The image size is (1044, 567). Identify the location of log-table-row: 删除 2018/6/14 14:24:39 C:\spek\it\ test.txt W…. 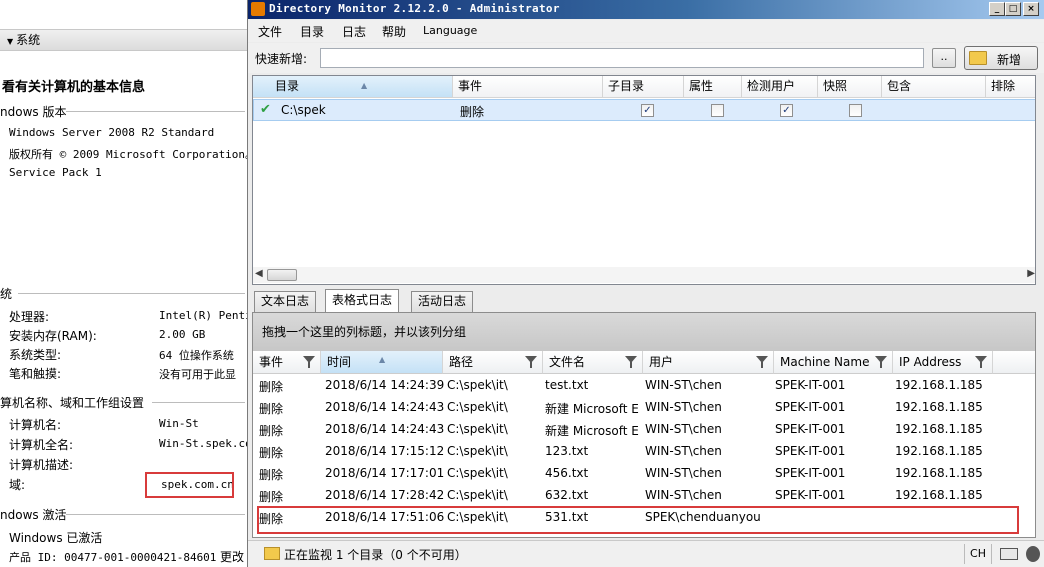
(644, 386).